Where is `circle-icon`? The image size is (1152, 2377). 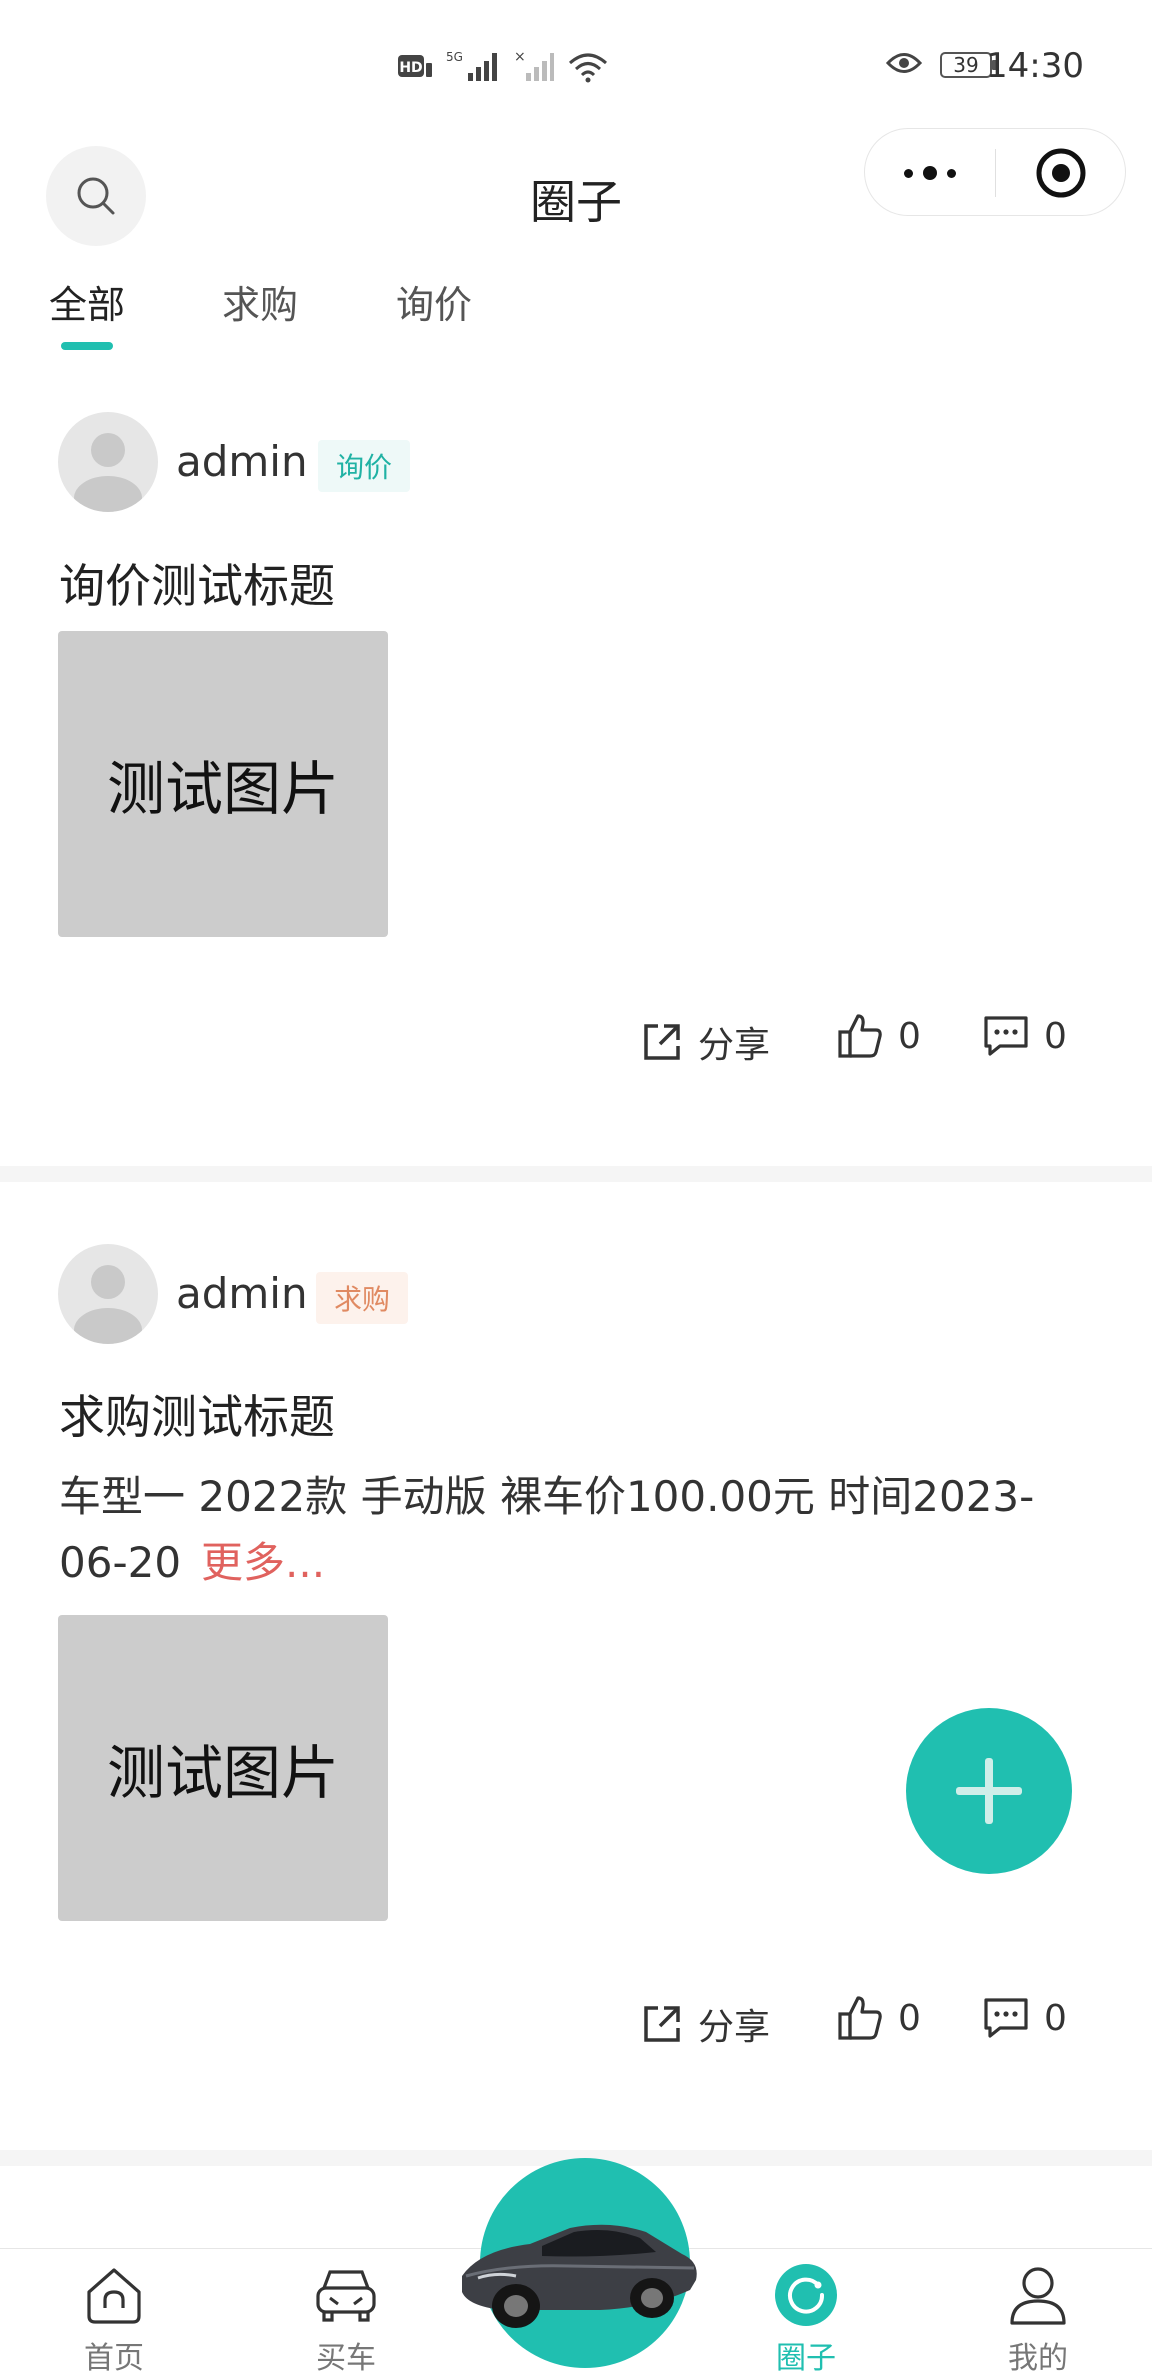 circle-icon is located at coordinates (806, 2295).